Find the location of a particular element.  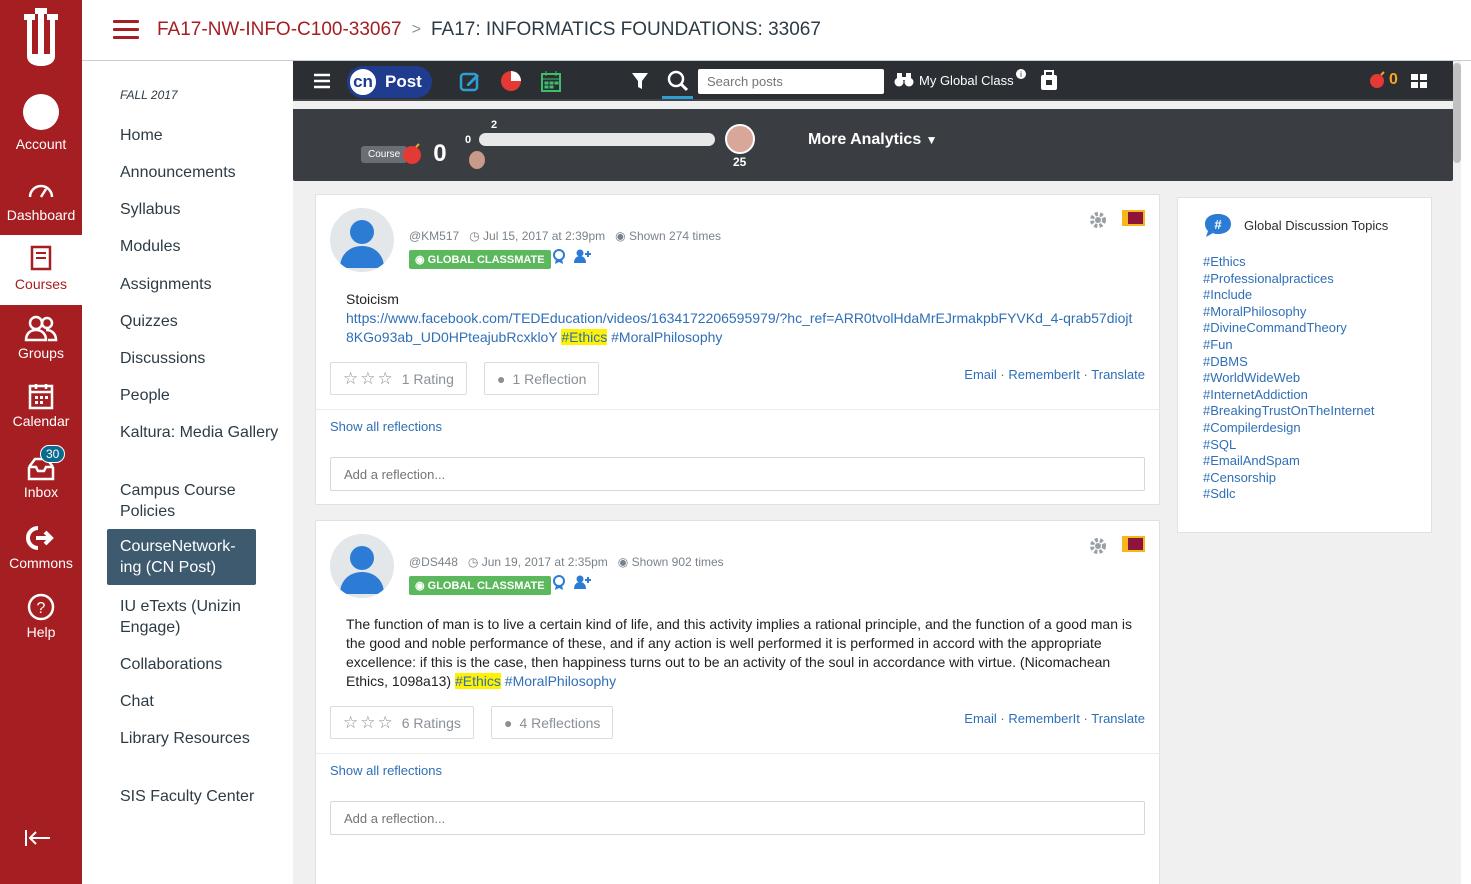

hamburger-menu-icon is located at coordinates (126, 30).